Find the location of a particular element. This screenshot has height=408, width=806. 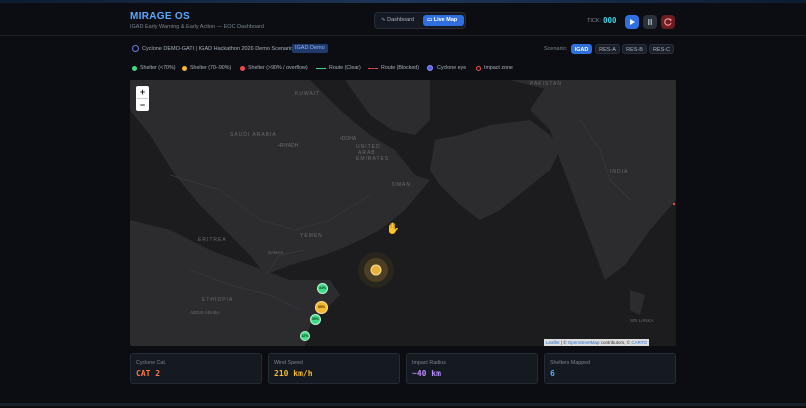

dashed-line-icon is located at coordinates (373, 68).